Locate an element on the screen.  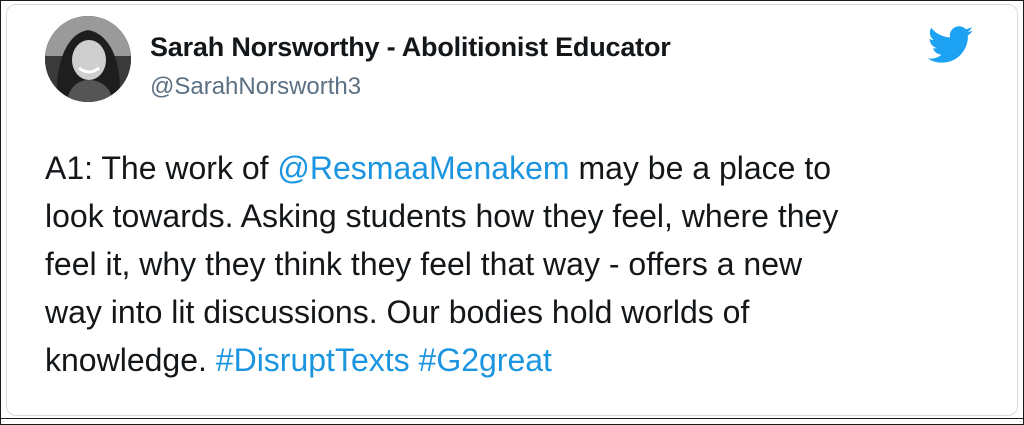
user-photo-icon is located at coordinates (88, 59).